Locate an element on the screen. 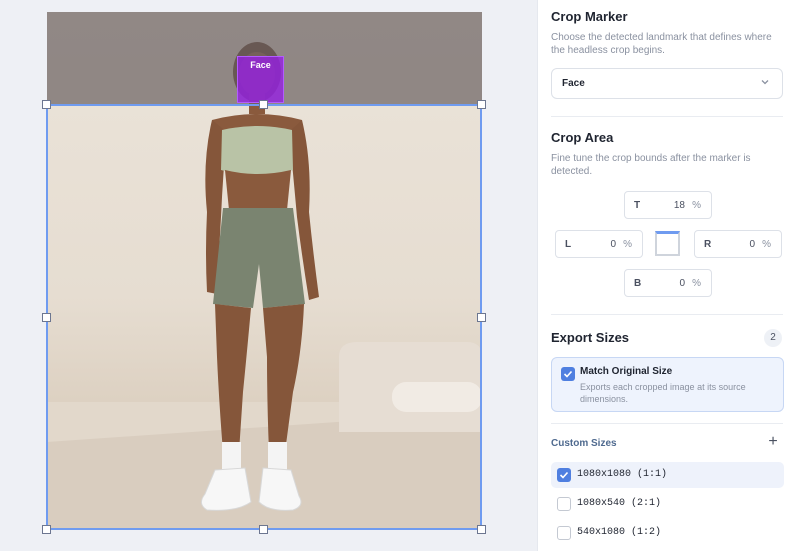 The height and width of the screenshot is (551, 800). crop-handle-left is located at coordinates (46, 317).